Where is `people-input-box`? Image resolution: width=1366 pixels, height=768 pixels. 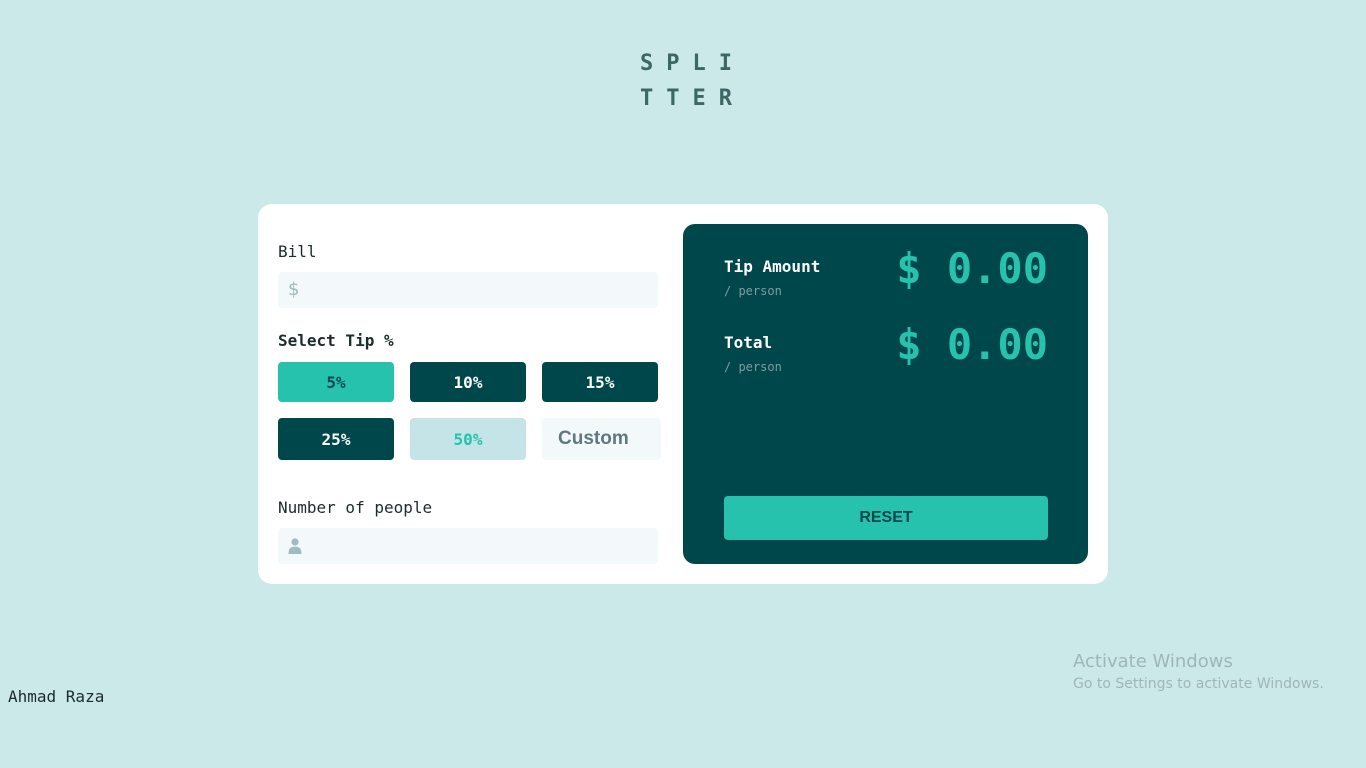 people-input-box is located at coordinates (468, 546).